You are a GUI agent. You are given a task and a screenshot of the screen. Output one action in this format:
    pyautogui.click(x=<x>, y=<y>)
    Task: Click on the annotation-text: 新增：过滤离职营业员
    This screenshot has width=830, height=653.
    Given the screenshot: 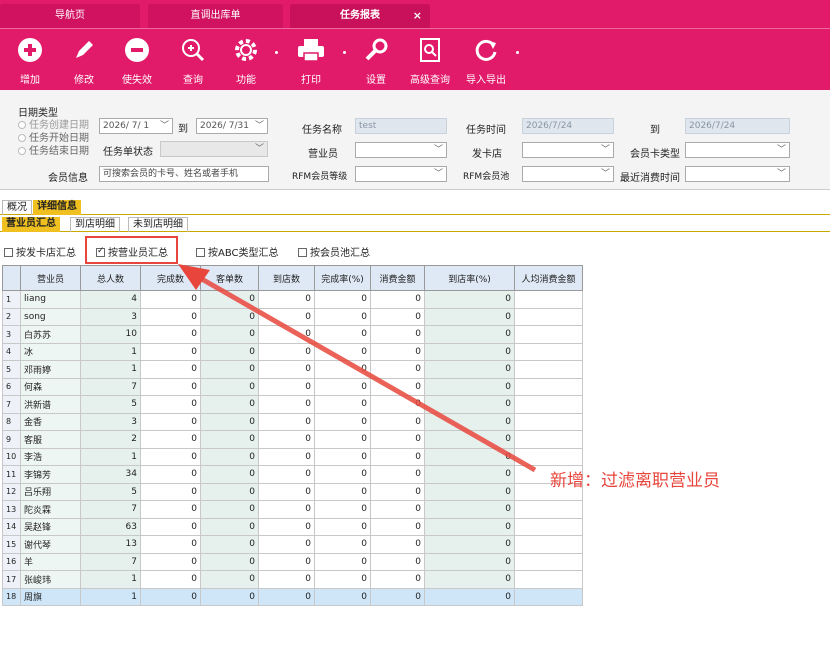 What is the action you would take?
    pyautogui.click(x=635, y=481)
    